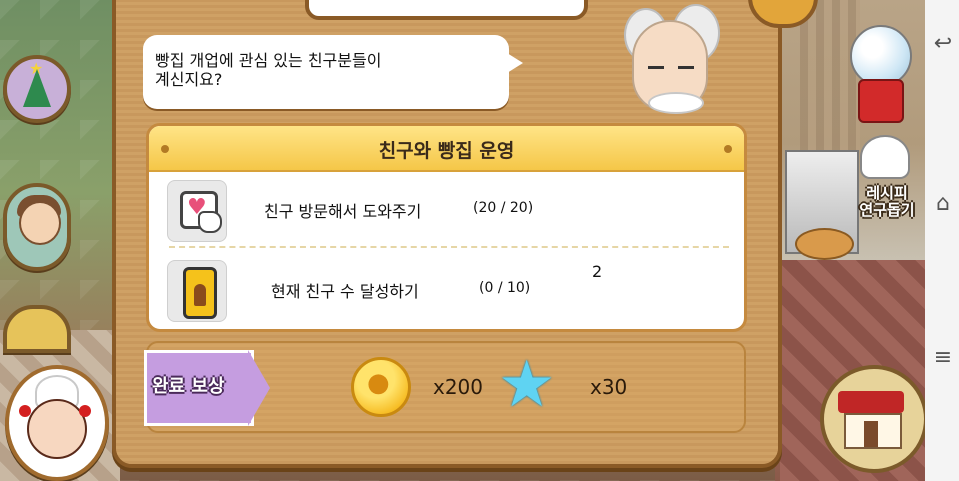 The height and width of the screenshot is (481, 959). Describe the element at coordinates (446, 289) in the screenshot. I see `task-row: 현재 친구 수 달성하기 (0 / 10)` at that location.